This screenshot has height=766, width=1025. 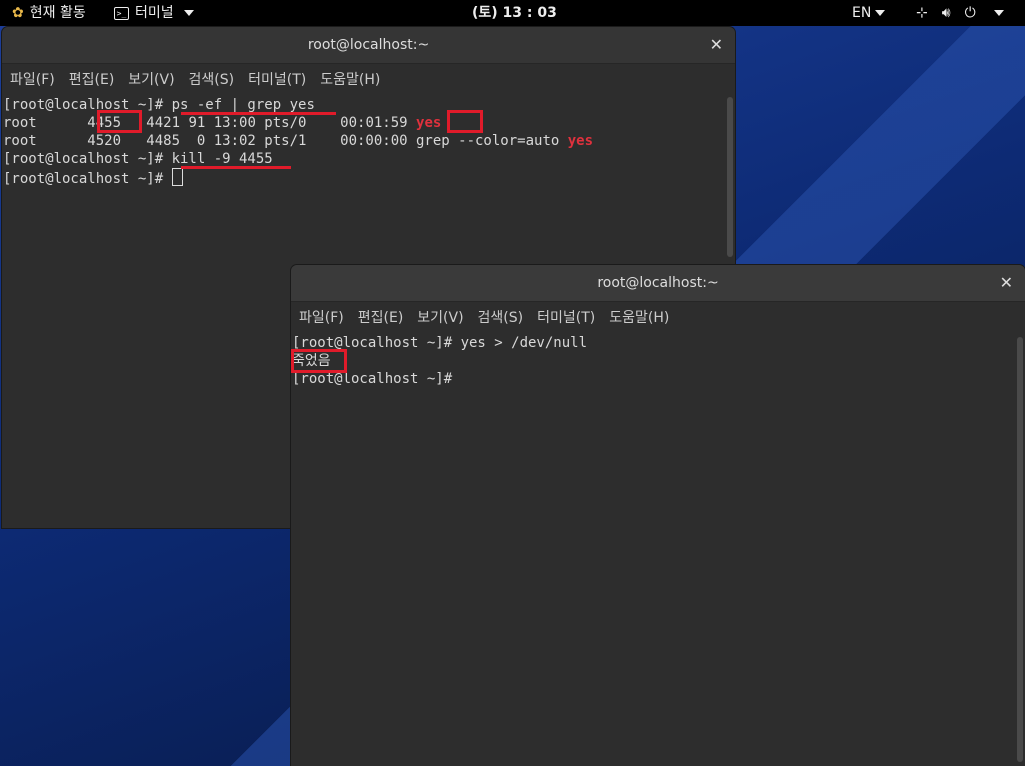 What do you see at coordinates (57, 13) in the screenshot?
I see `activities-label: 현재 활동` at bounding box center [57, 13].